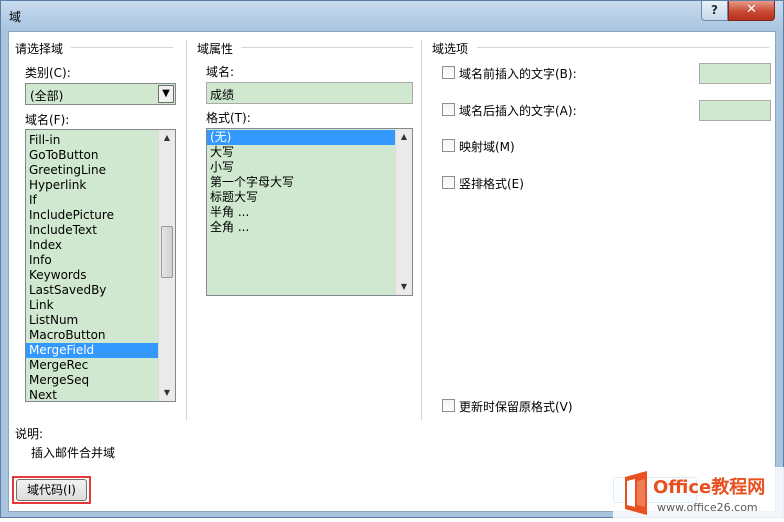  What do you see at coordinates (167, 252) in the screenshot?
I see `scroll-thumb` at bounding box center [167, 252].